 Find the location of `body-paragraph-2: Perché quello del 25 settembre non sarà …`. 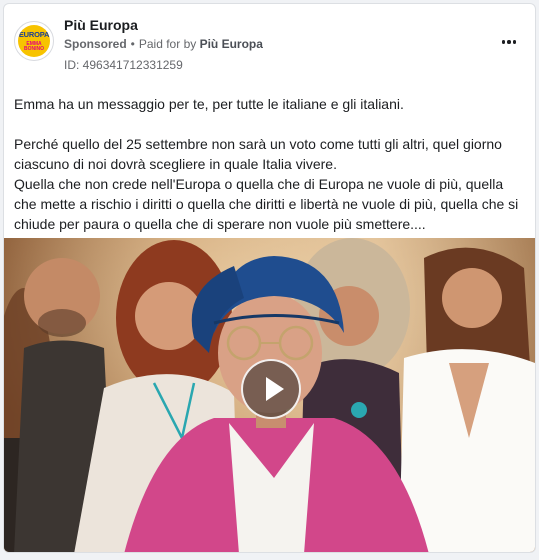

body-paragraph-2: Perché quello del 25 settembre non sarà … is located at coordinates (258, 154).